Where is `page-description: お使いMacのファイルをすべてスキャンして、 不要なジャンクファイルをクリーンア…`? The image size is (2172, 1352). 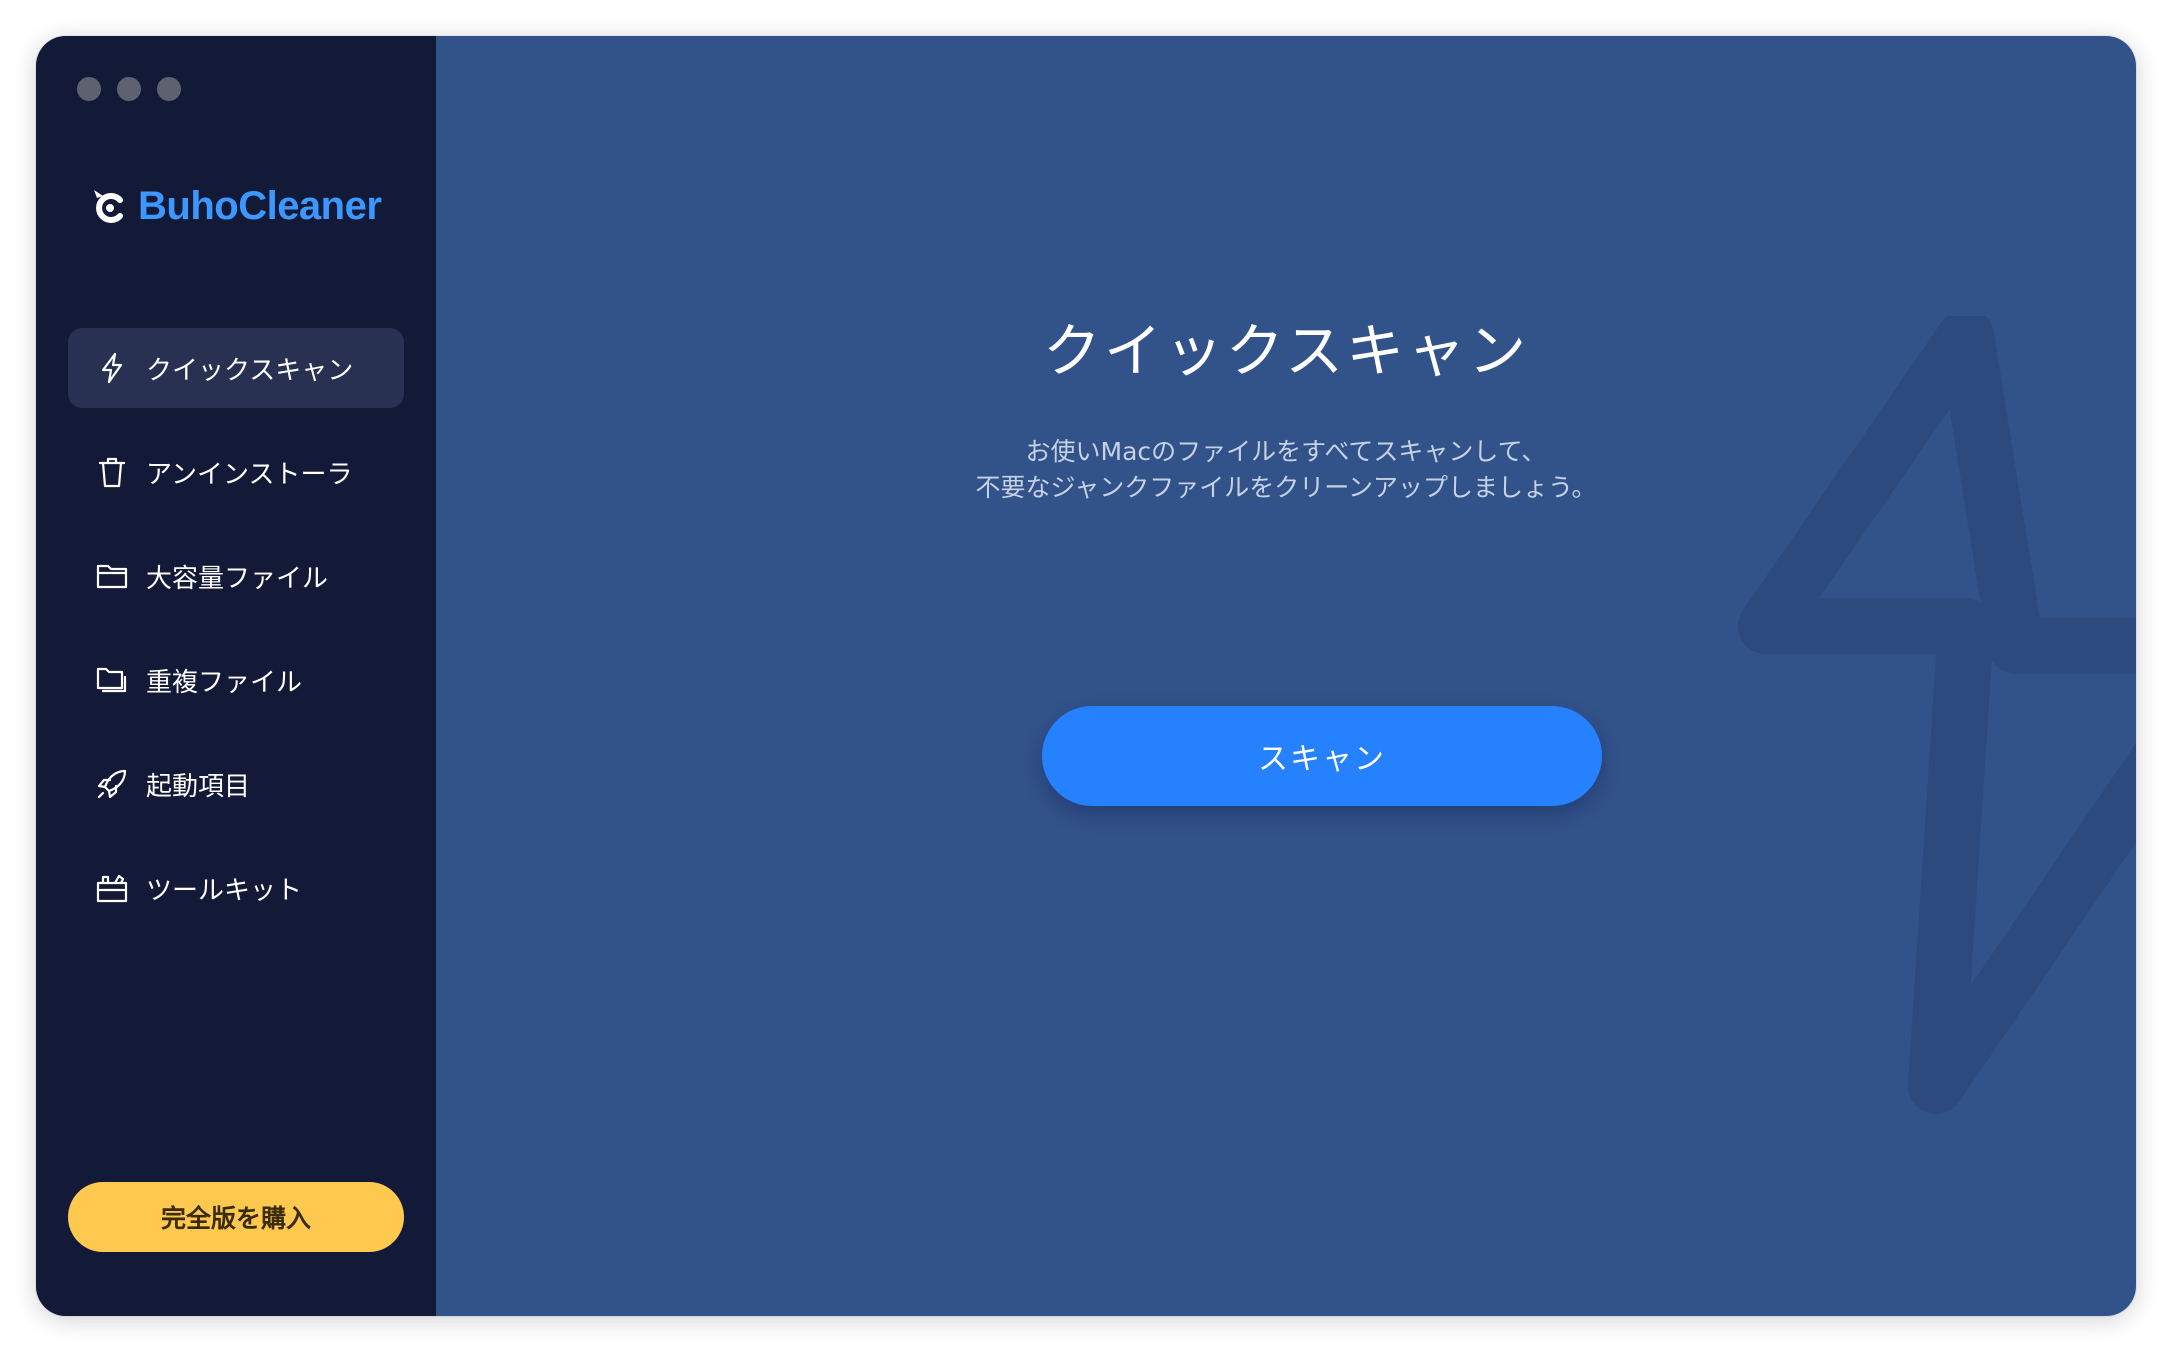 page-description: お使いMacのファイルをすべてスキャンして、 不要なジャンクファイルをクリーンア… is located at coordinates (1286, 470).